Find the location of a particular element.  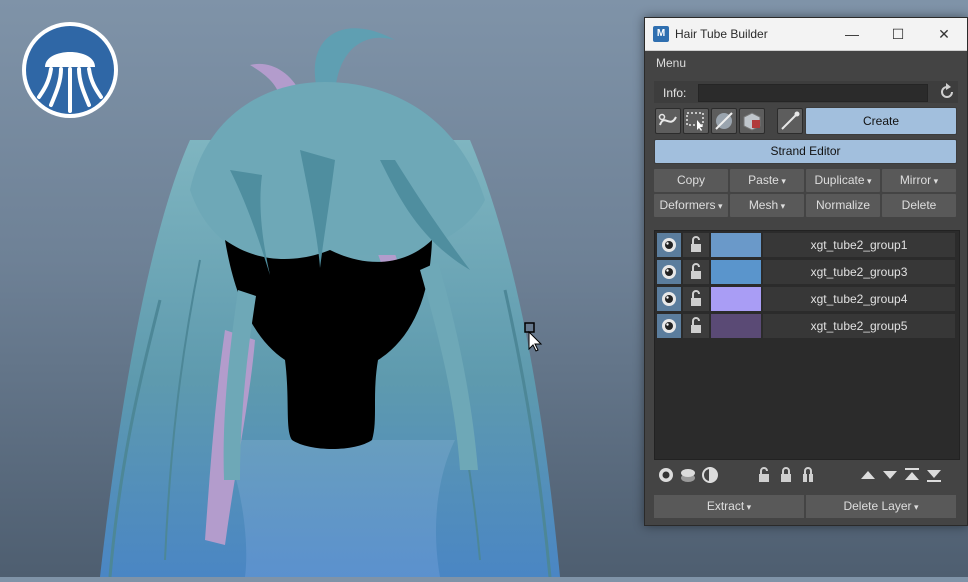

deformers-button: Deformers is located at coordinates (691, 205).